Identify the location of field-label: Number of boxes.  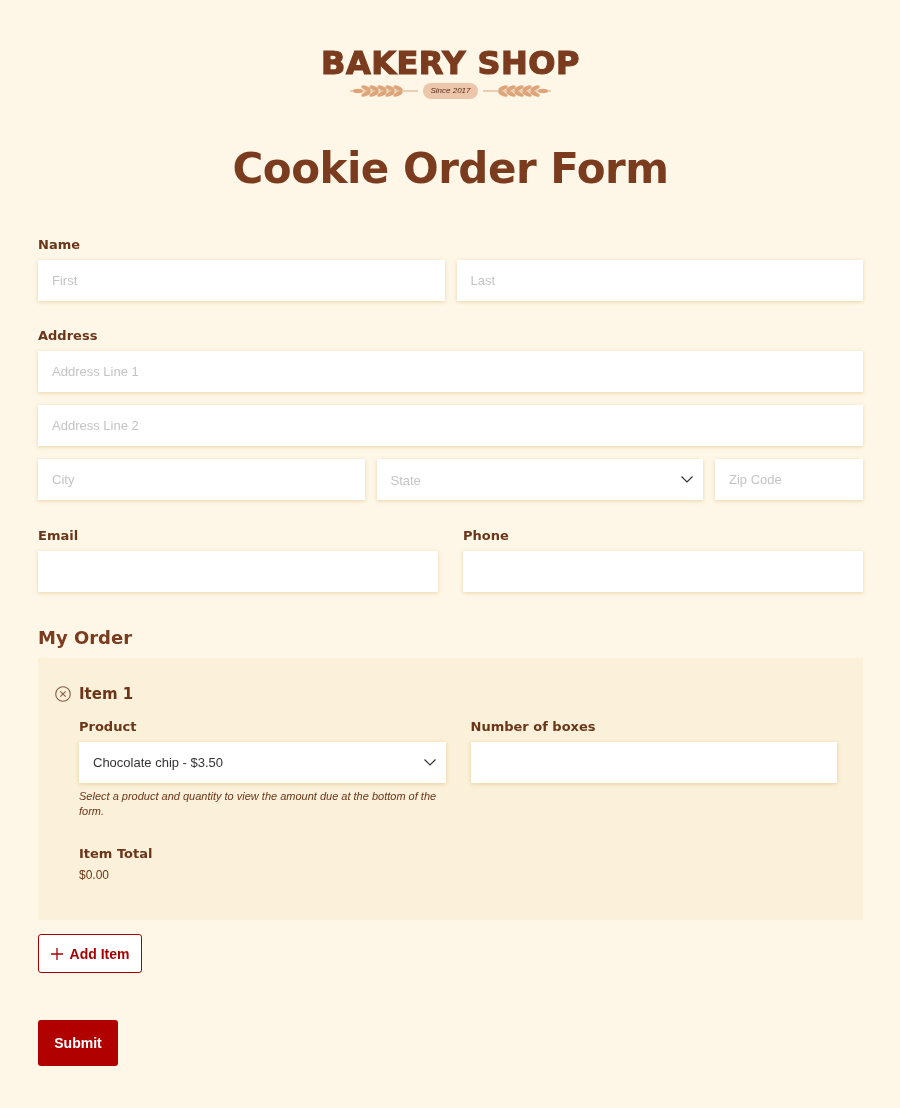
(533, 727).